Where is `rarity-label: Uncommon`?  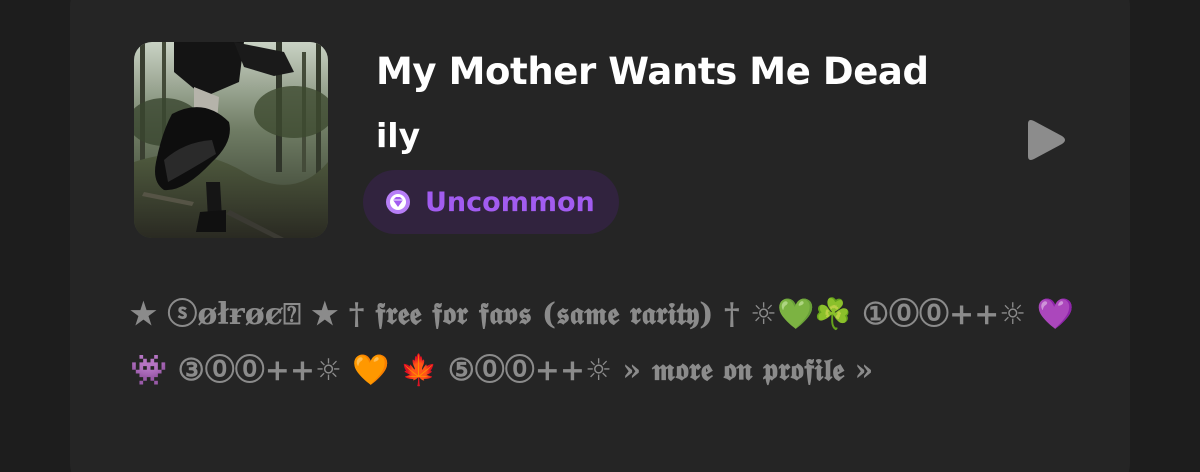 rarity-label: Uncommon is located at coordinates (510, 202).